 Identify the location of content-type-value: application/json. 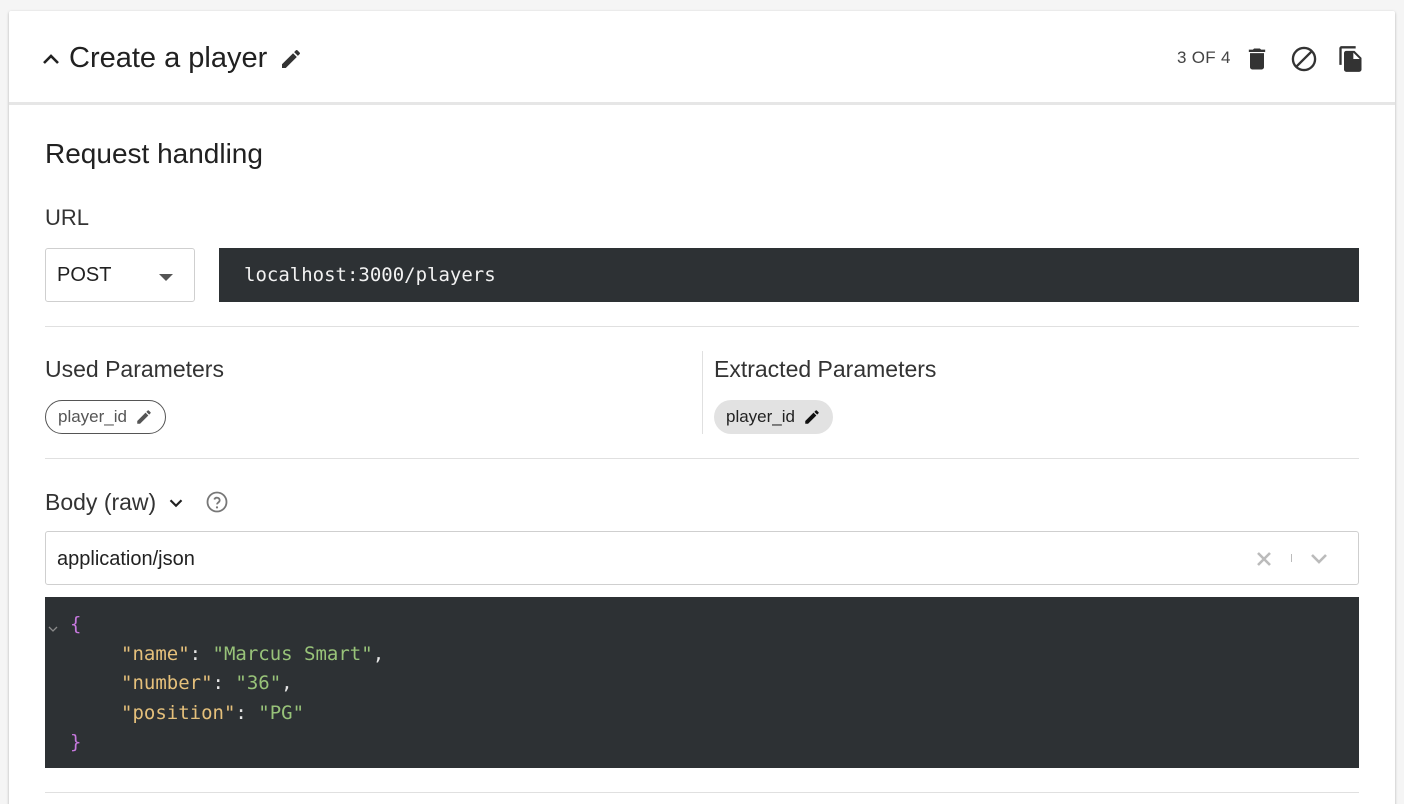
(126, 559).